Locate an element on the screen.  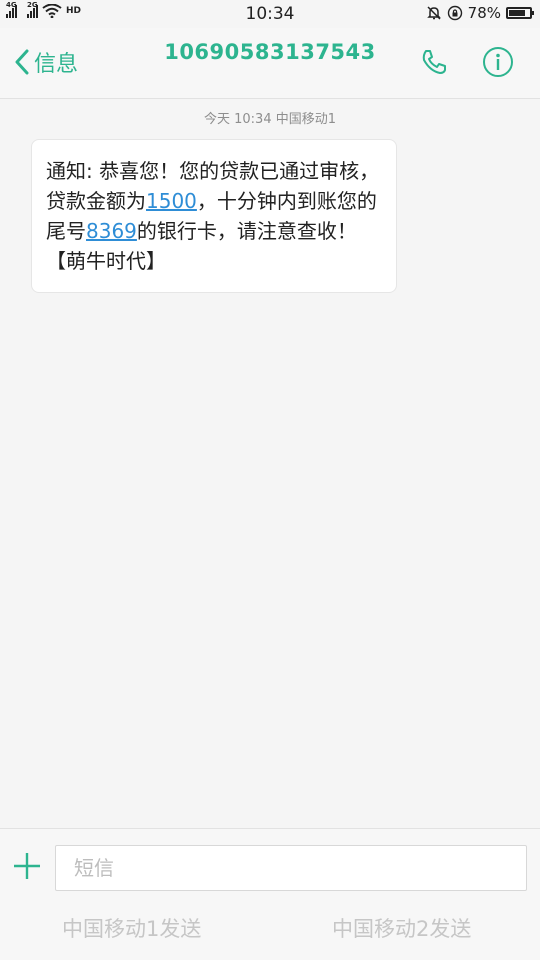
battery-fill is located at coordinates (517, 13).